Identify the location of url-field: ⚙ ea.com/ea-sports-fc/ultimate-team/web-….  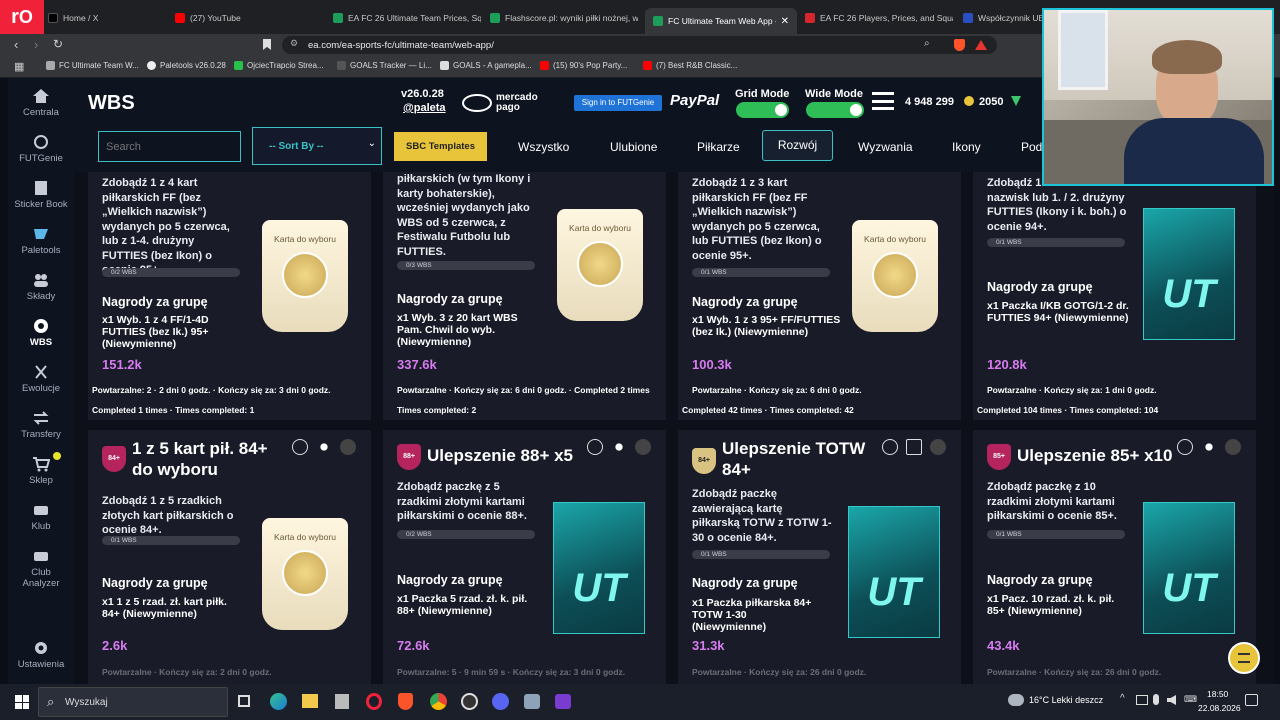
(639, 45).